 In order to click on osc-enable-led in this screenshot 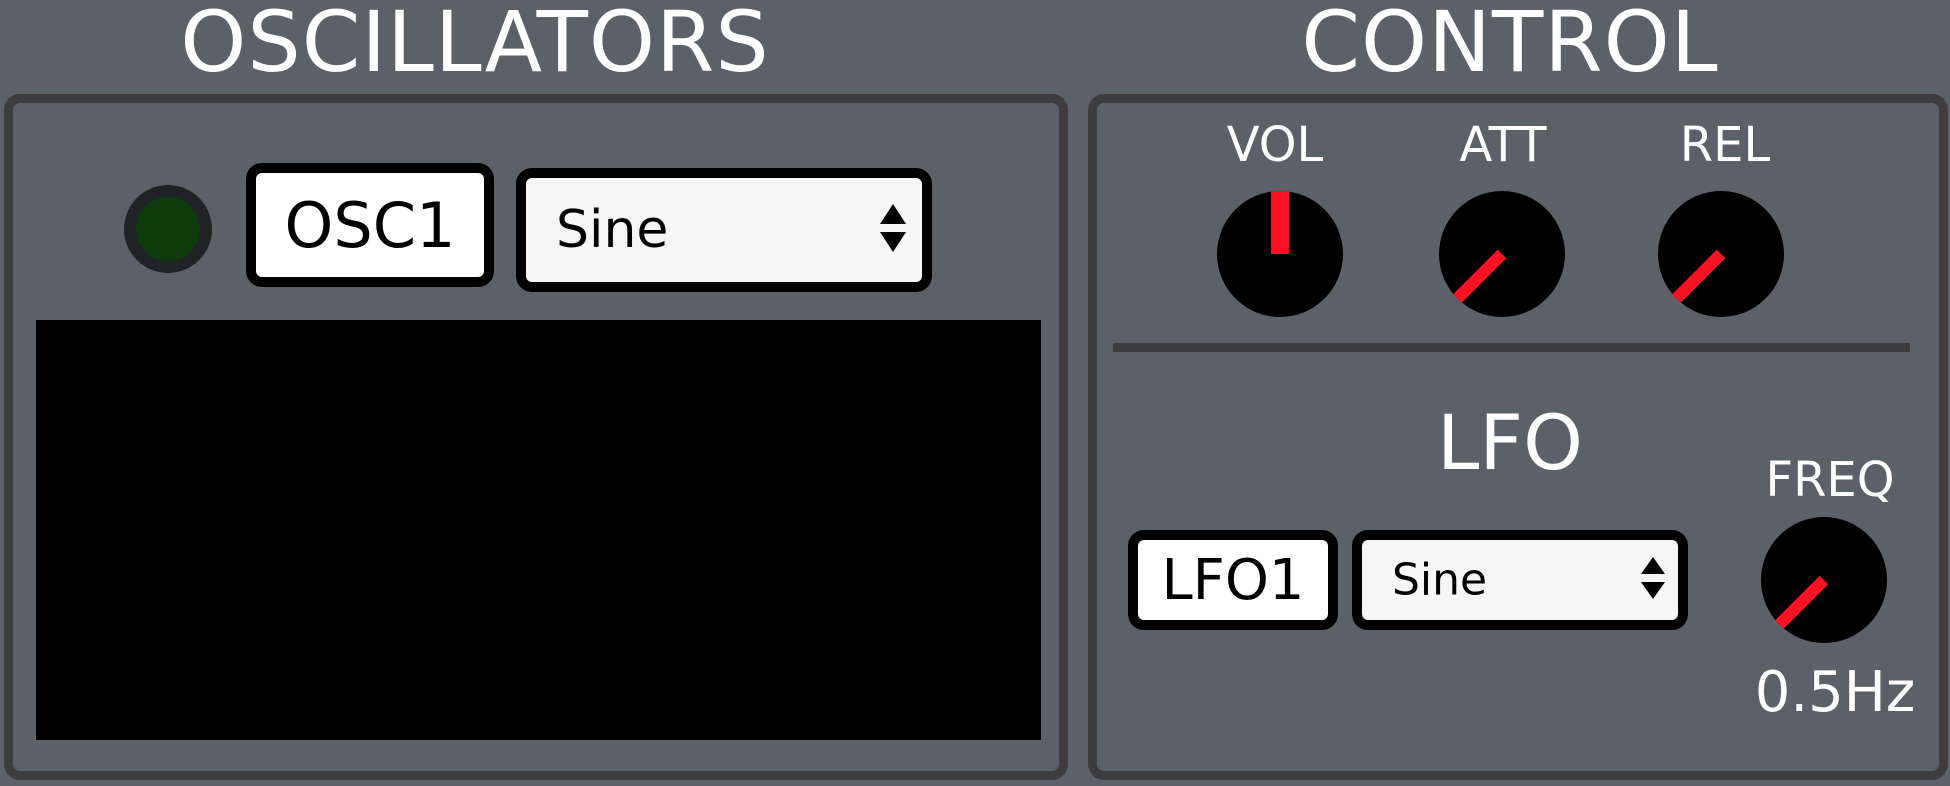, I will do `click(168, 229)`.